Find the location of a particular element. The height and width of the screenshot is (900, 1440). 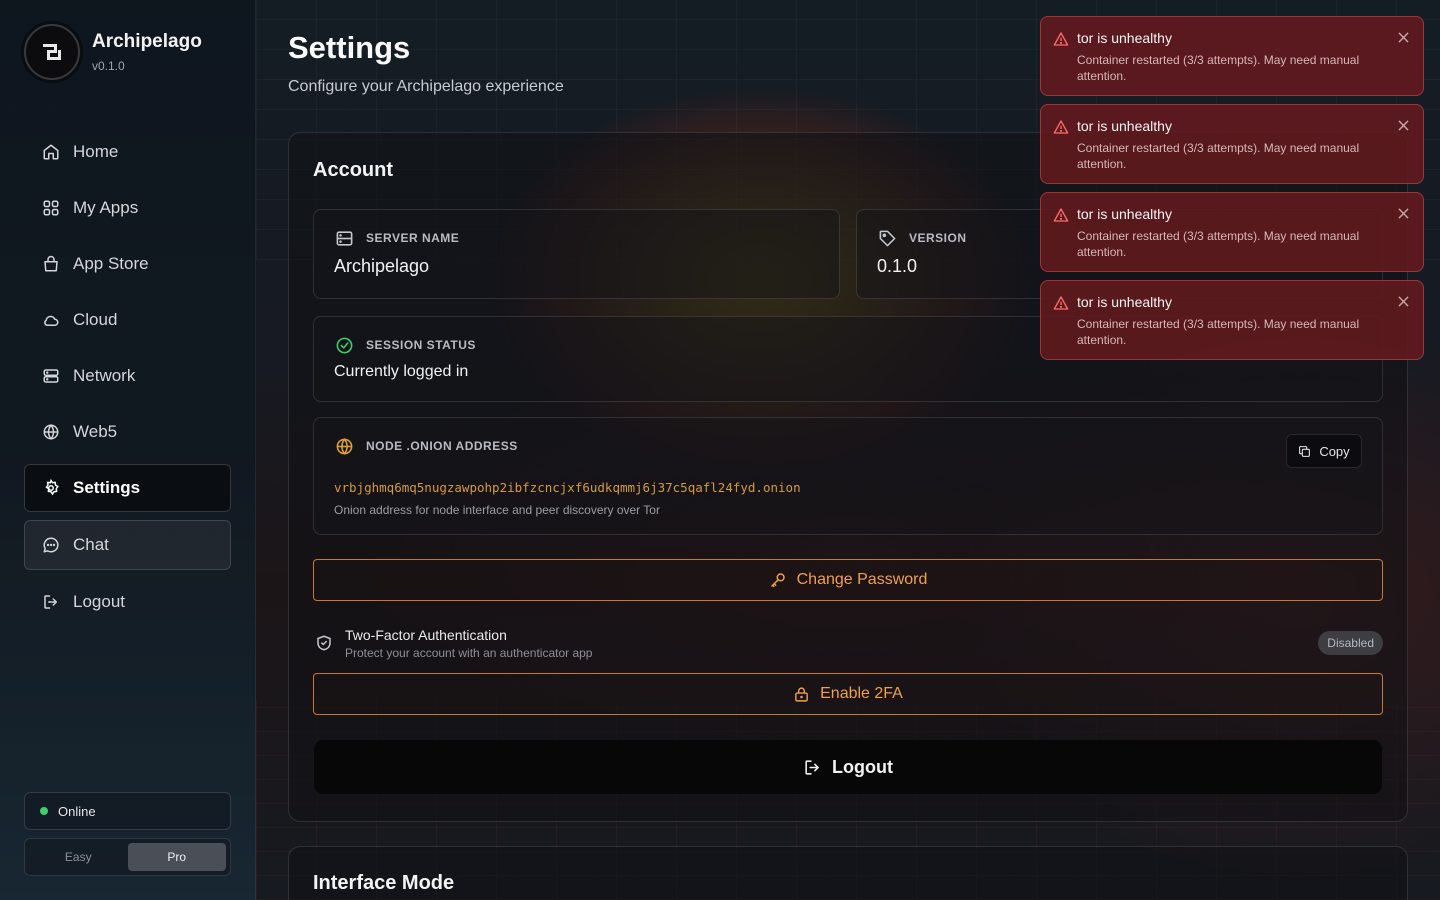

onion-address-label: NODE .ONION ADDRESS is located at coordinates (442, 446).